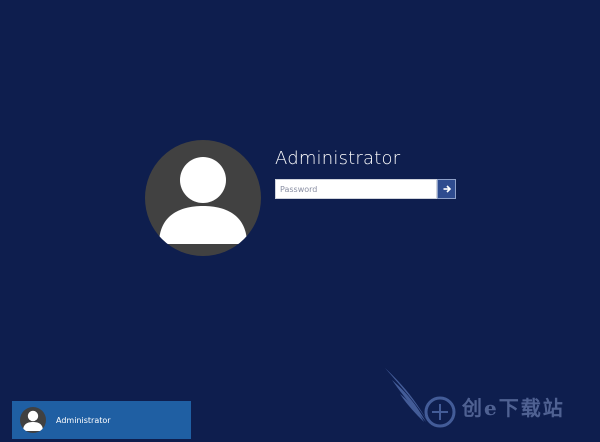 Image resolution: width=600 pixels, height=442 pixels. I want to click on user-avatar-icon, so click(33, 420).